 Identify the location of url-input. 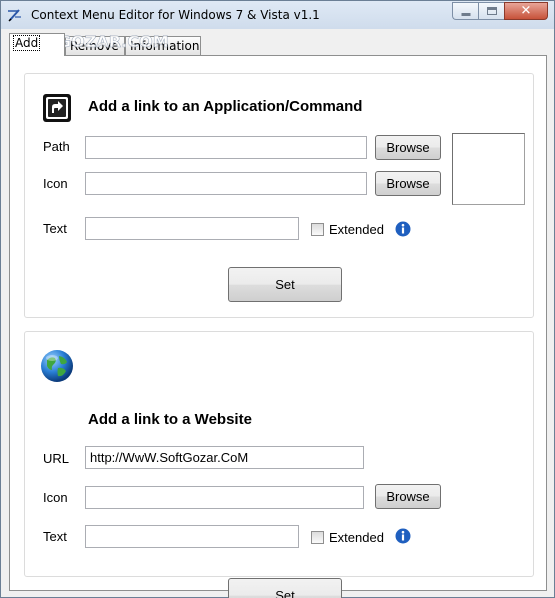
(224, 457).